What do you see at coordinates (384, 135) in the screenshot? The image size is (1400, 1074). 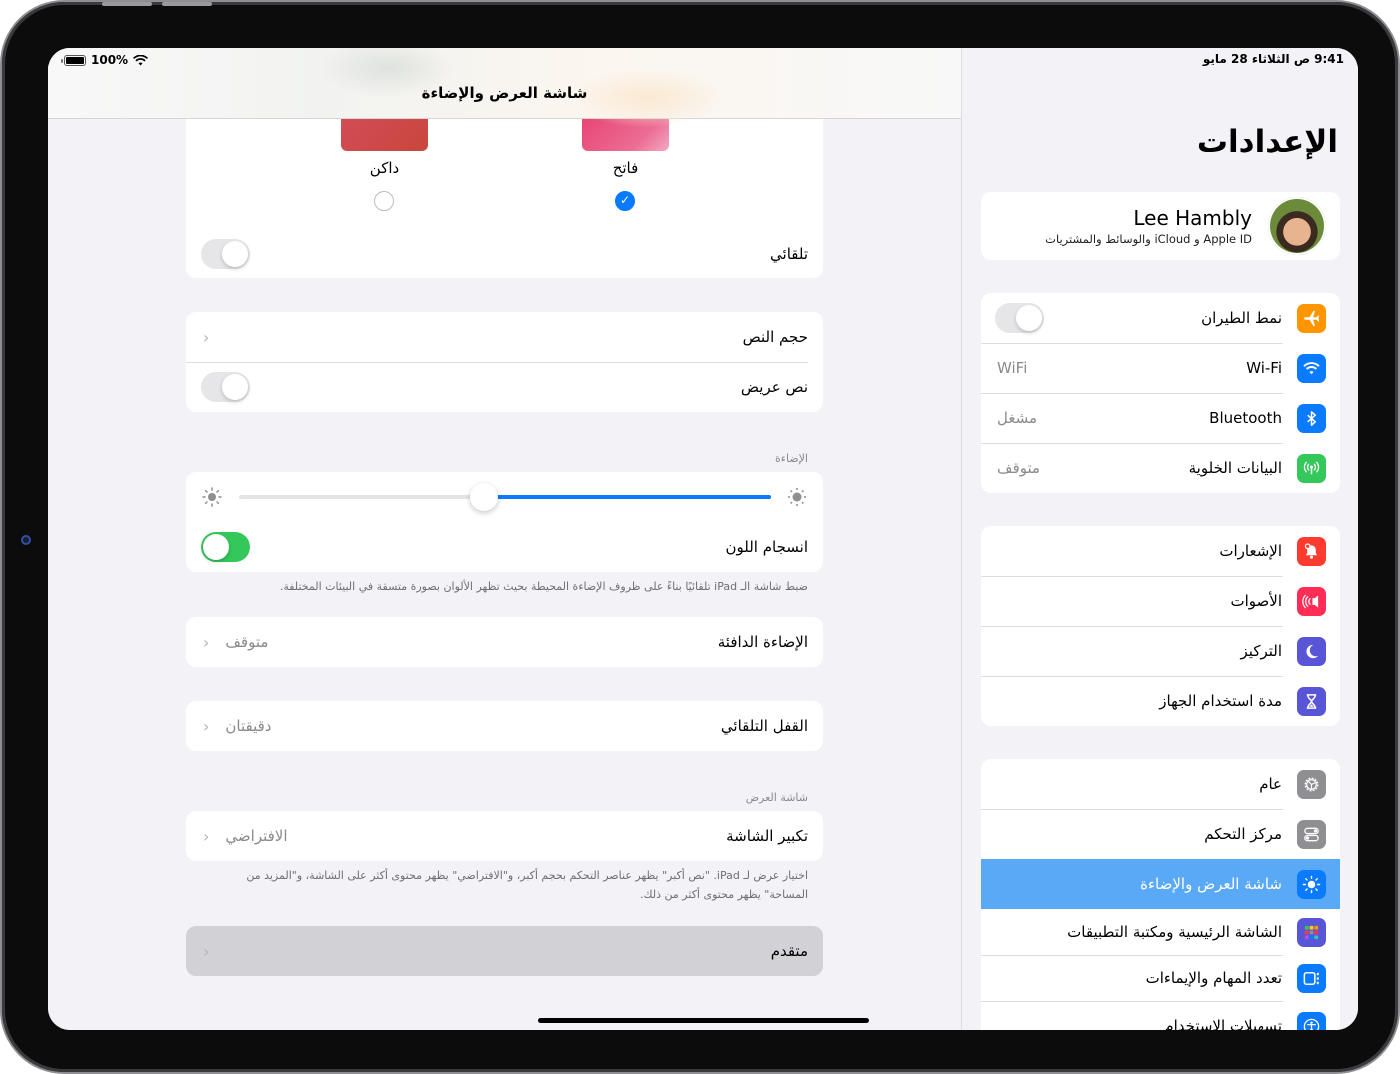 I see `dark-mode-preview` at bounding box center [384, 135].